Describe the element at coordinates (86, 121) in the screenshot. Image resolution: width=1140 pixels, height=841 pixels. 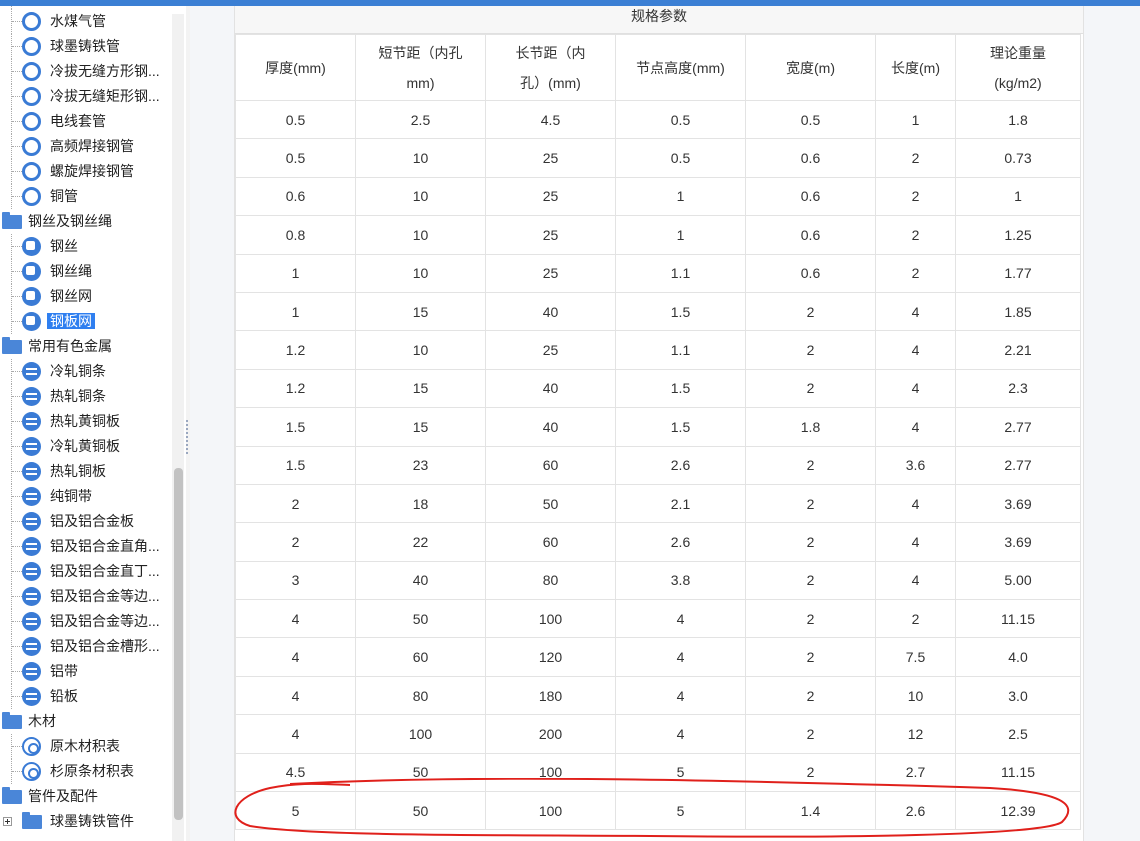
I see `tree-item: 电线套管` at that location.